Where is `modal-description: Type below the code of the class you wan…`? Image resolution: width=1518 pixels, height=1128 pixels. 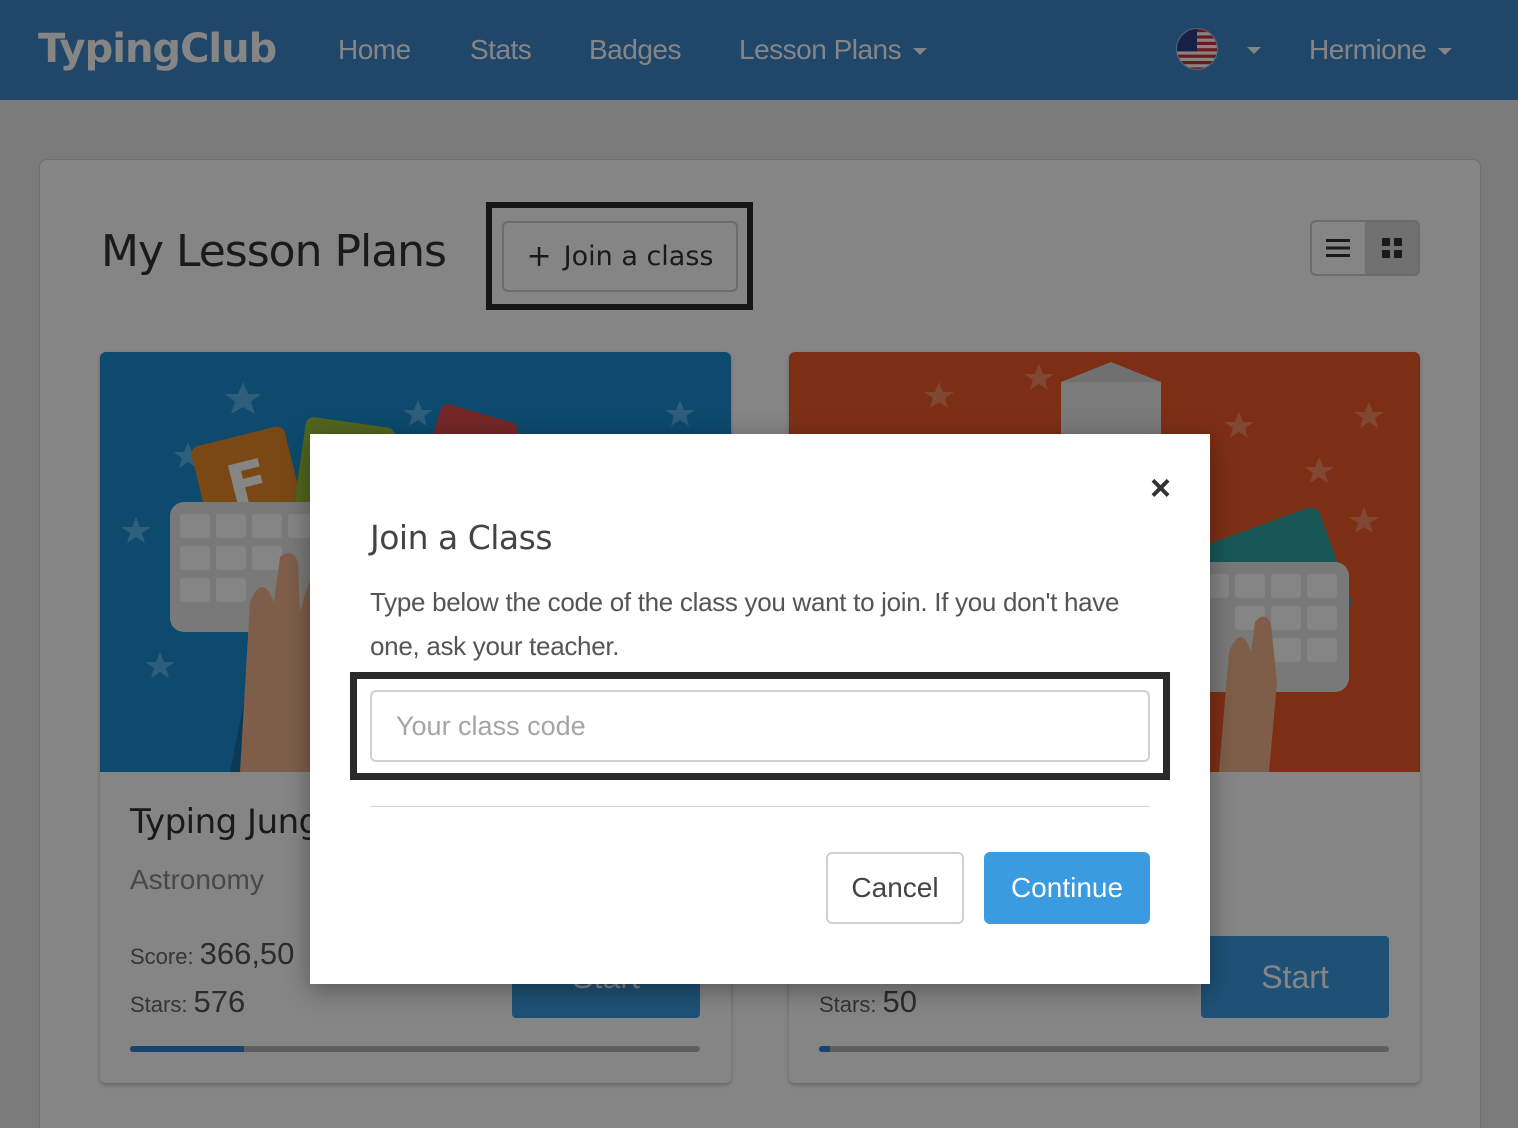
modal-description: Type below the code of the class you wan… is located at coordinates (745, 624).